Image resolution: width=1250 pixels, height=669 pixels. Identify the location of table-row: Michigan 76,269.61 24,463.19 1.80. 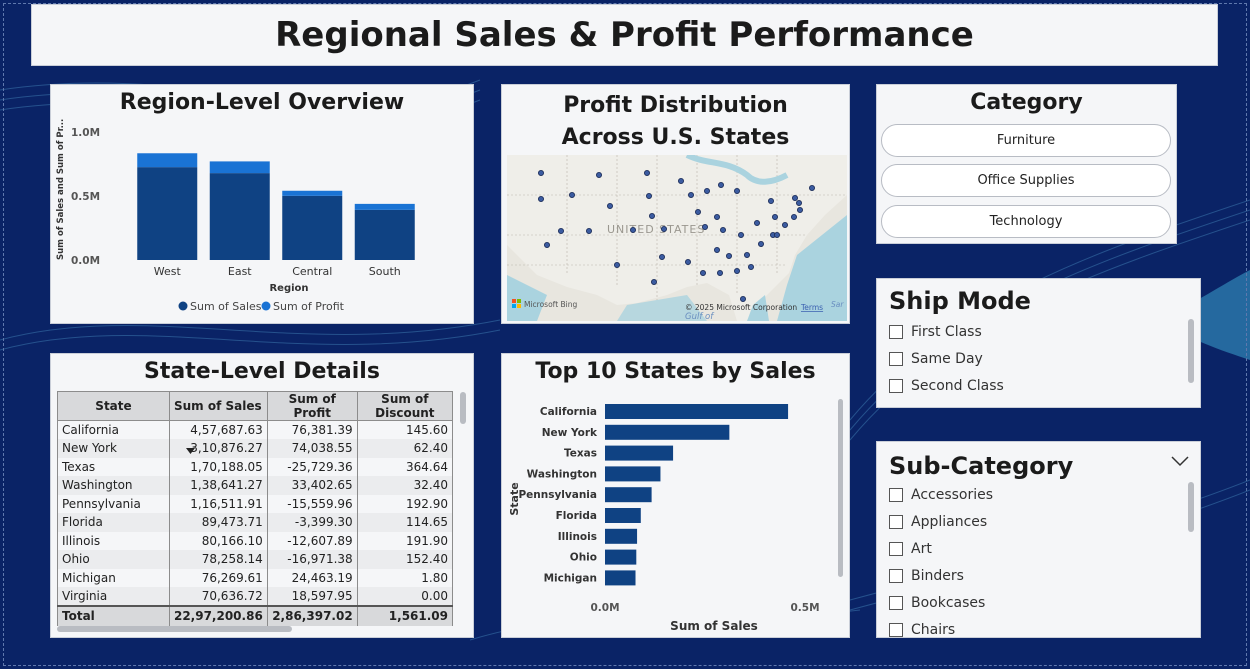
(255, 577).